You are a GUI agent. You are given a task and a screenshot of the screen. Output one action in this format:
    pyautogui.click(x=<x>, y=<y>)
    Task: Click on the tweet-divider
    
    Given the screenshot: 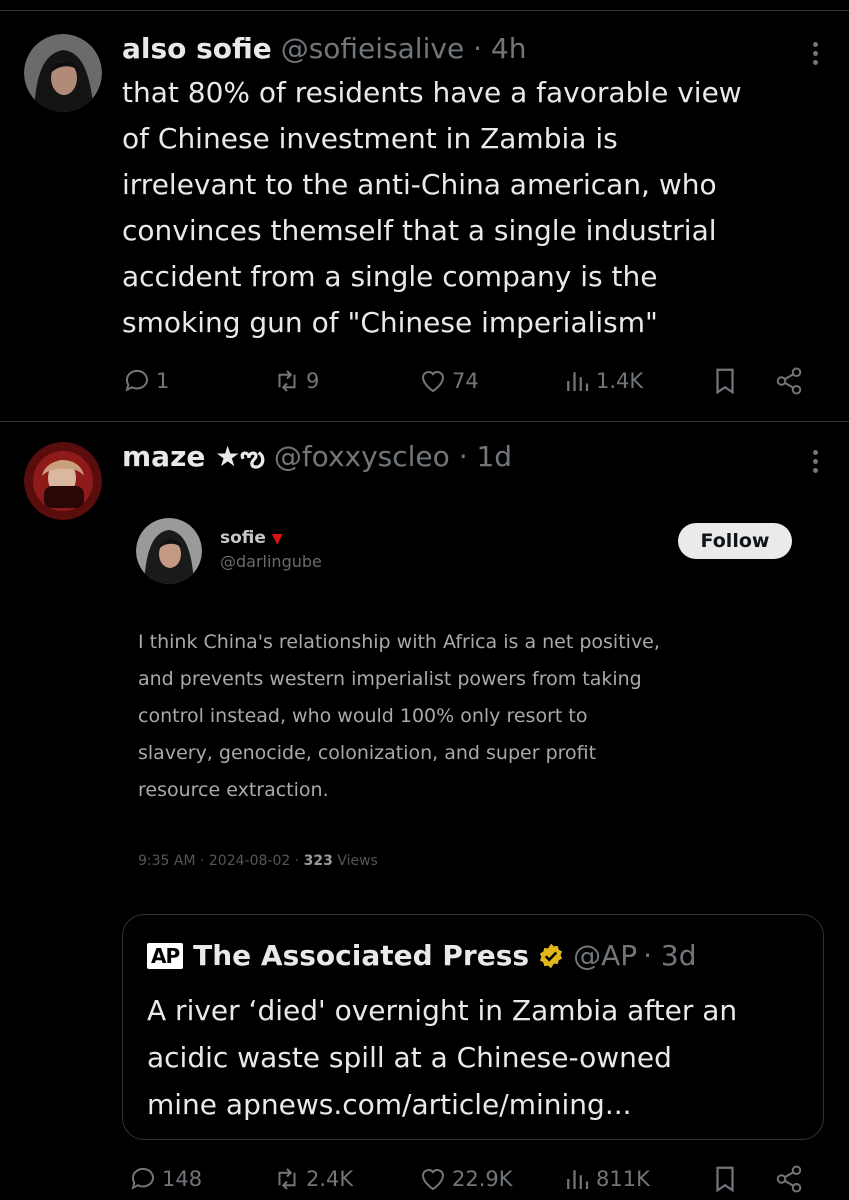 What is the action you would take?
    pyautogui.click(x=424, y=421)
    